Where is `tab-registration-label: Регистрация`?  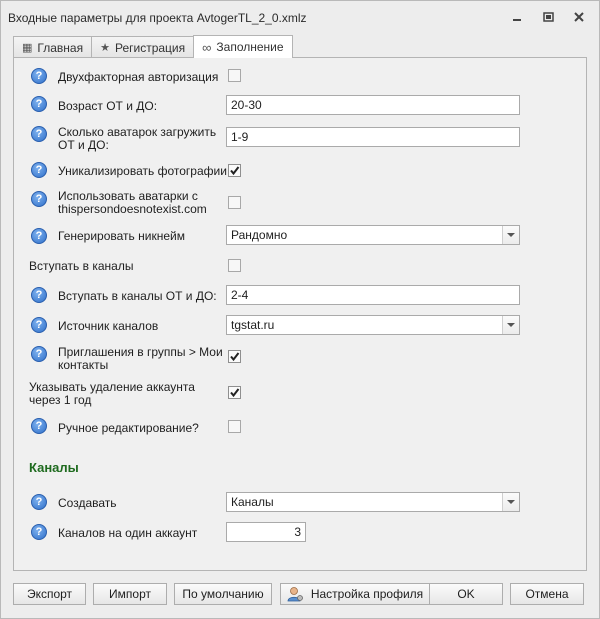
tab-registration-label: Регистрация is located at coordinates (150, 47).